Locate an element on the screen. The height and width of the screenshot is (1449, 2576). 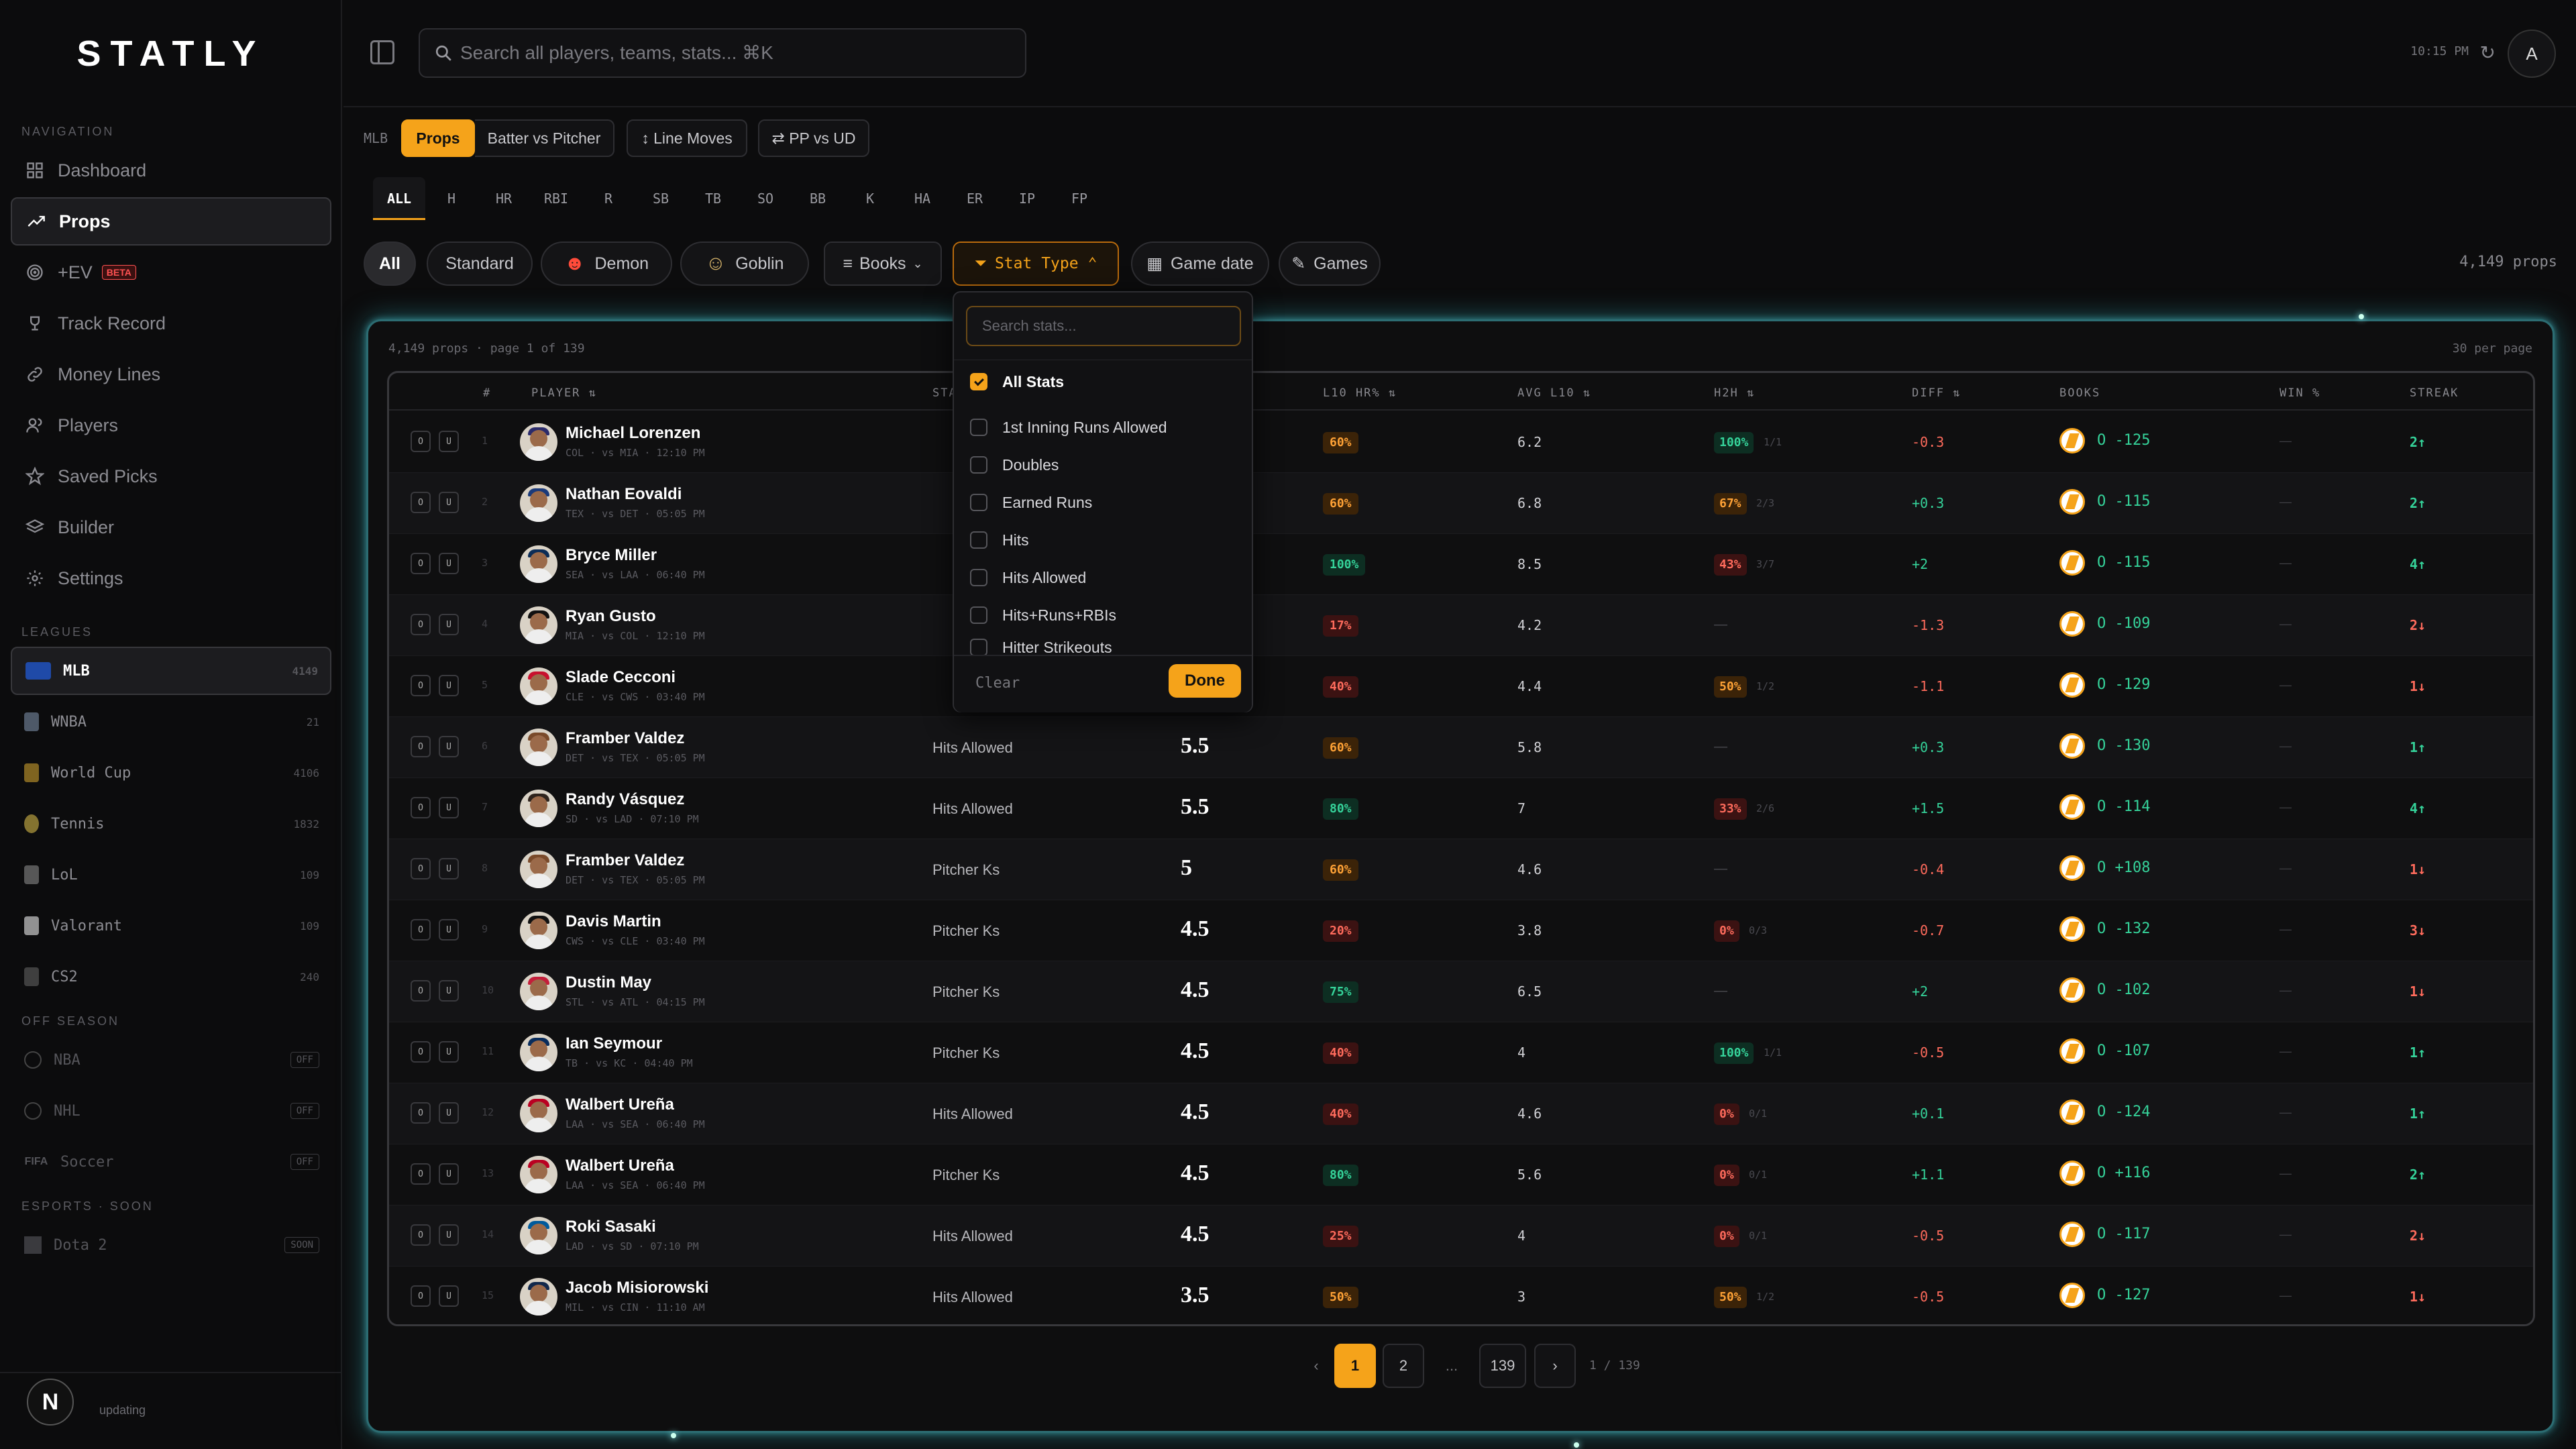
next-page-icon: › is located at coordinates (1555, 1366).